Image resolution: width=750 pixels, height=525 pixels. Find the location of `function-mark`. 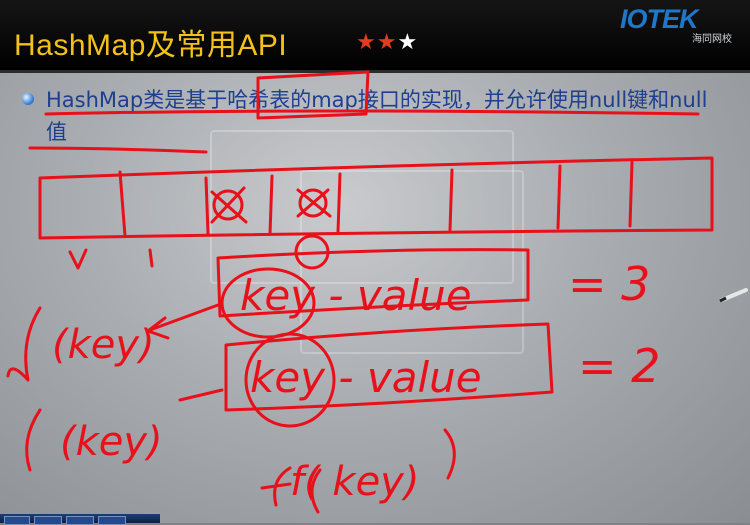

function-mark is located at coordinates (276, 486).